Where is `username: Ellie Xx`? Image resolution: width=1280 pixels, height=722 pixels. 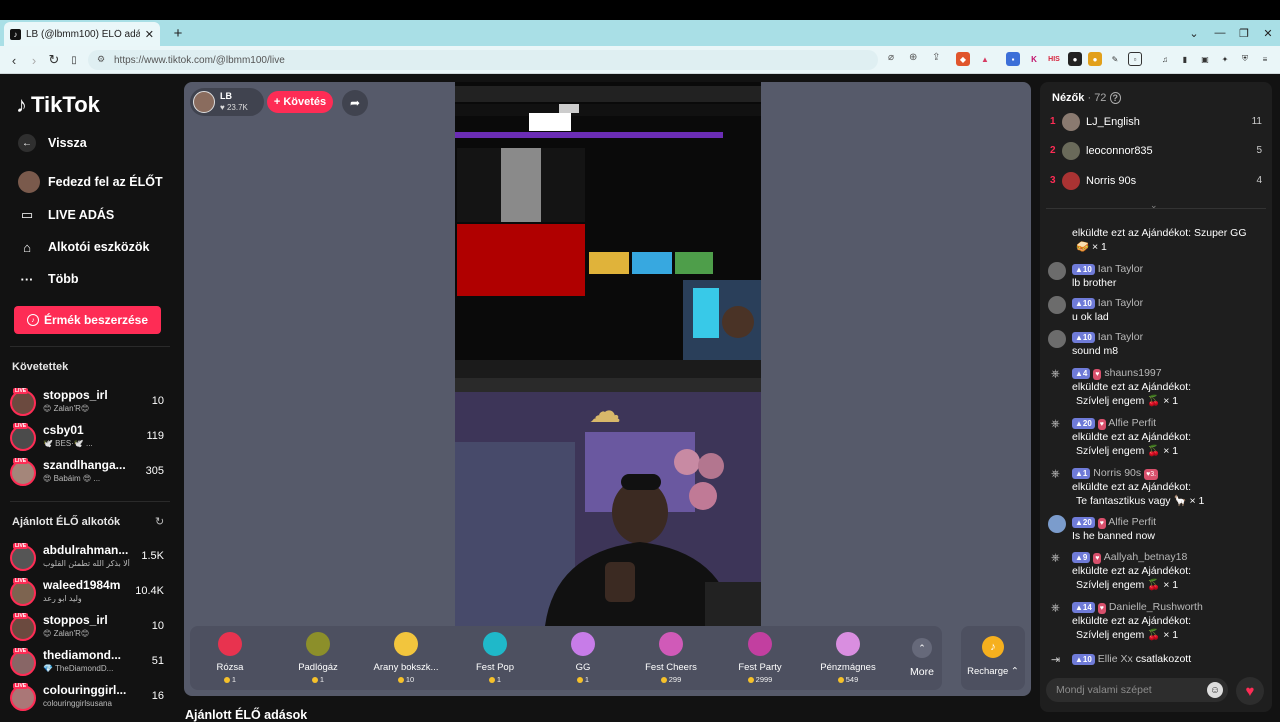 username: Ellie Xx is located at coordinates (1115, 659).